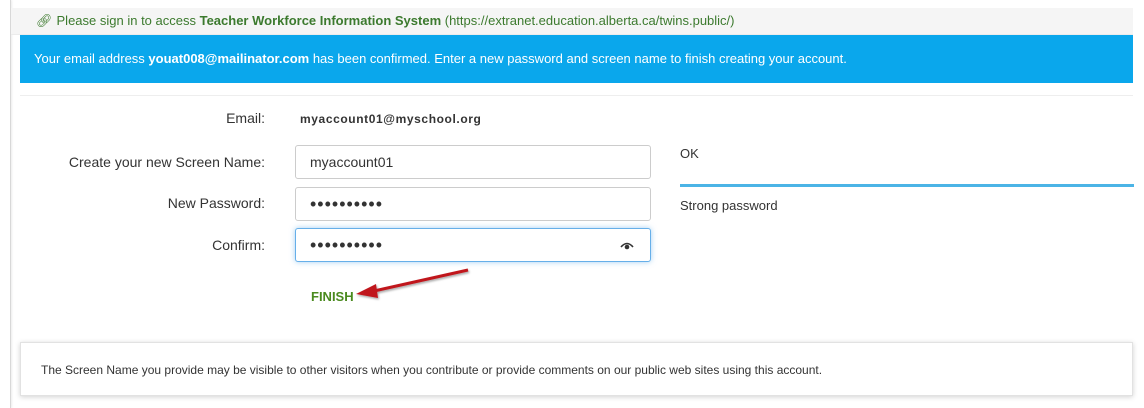 This screenshot has height=408, width=1144. I want to click on finish-button: FINISH, so click(332, 296).